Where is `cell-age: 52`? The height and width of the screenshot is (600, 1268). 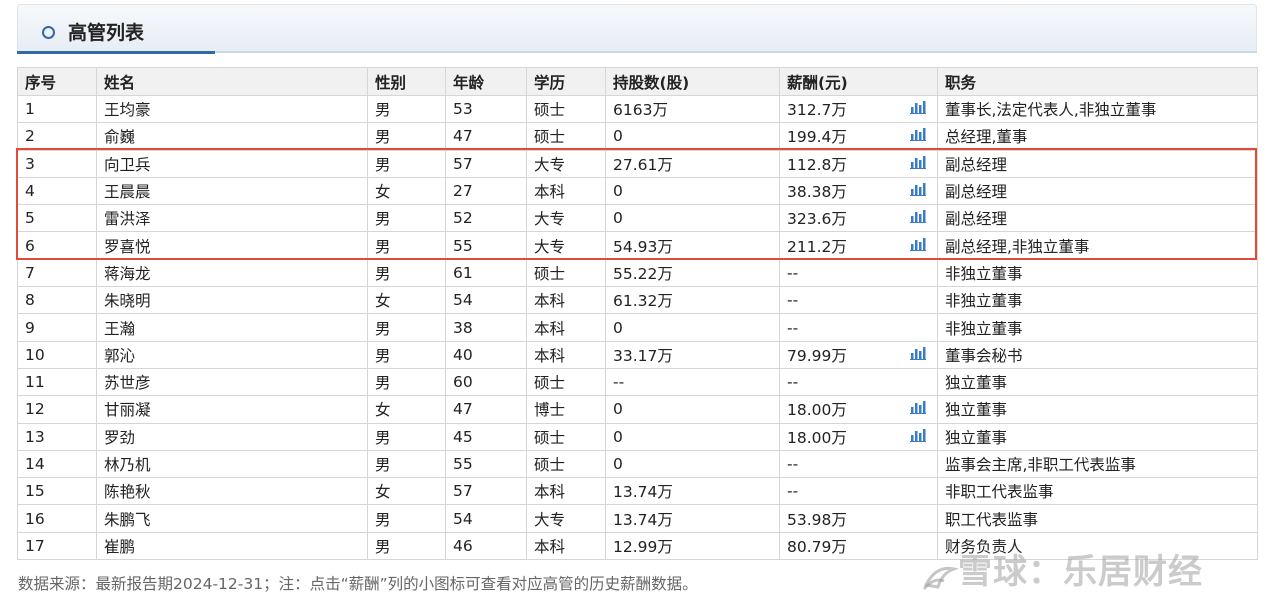 cell-age: 52 is located at coordinates (486, 218).